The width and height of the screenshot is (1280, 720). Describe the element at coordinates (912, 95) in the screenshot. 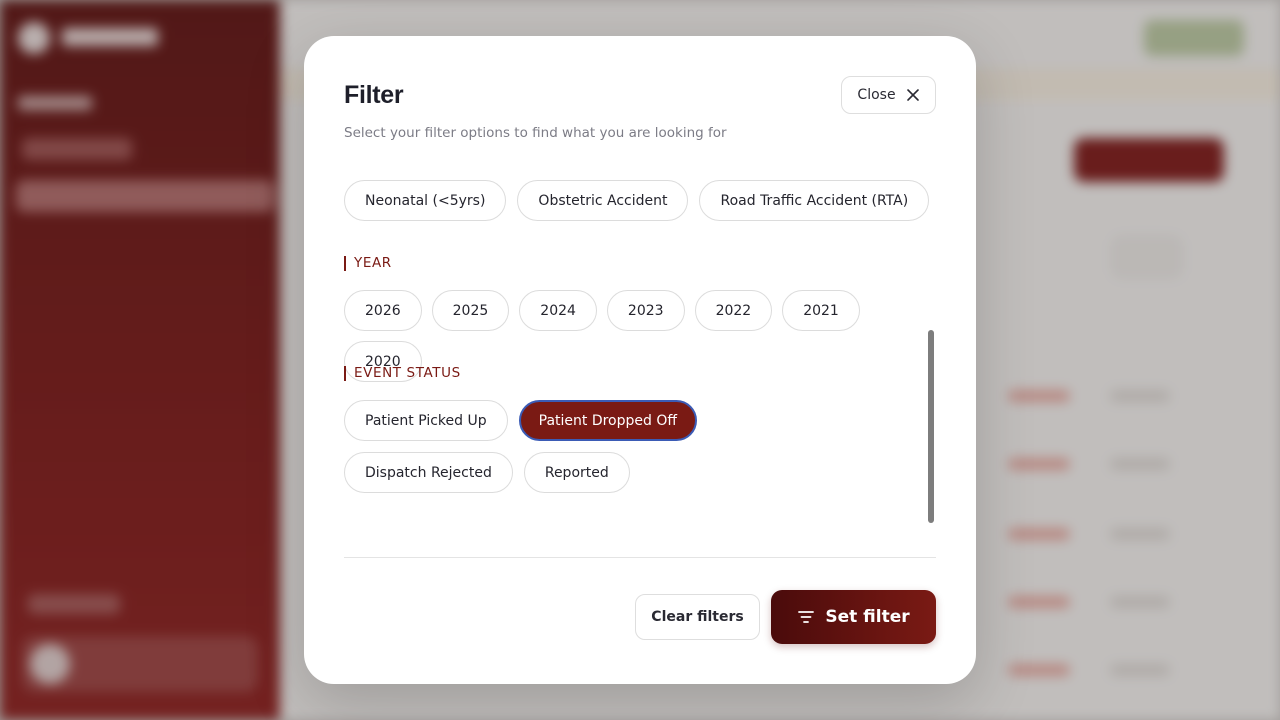

I see `close-icon` at that location.